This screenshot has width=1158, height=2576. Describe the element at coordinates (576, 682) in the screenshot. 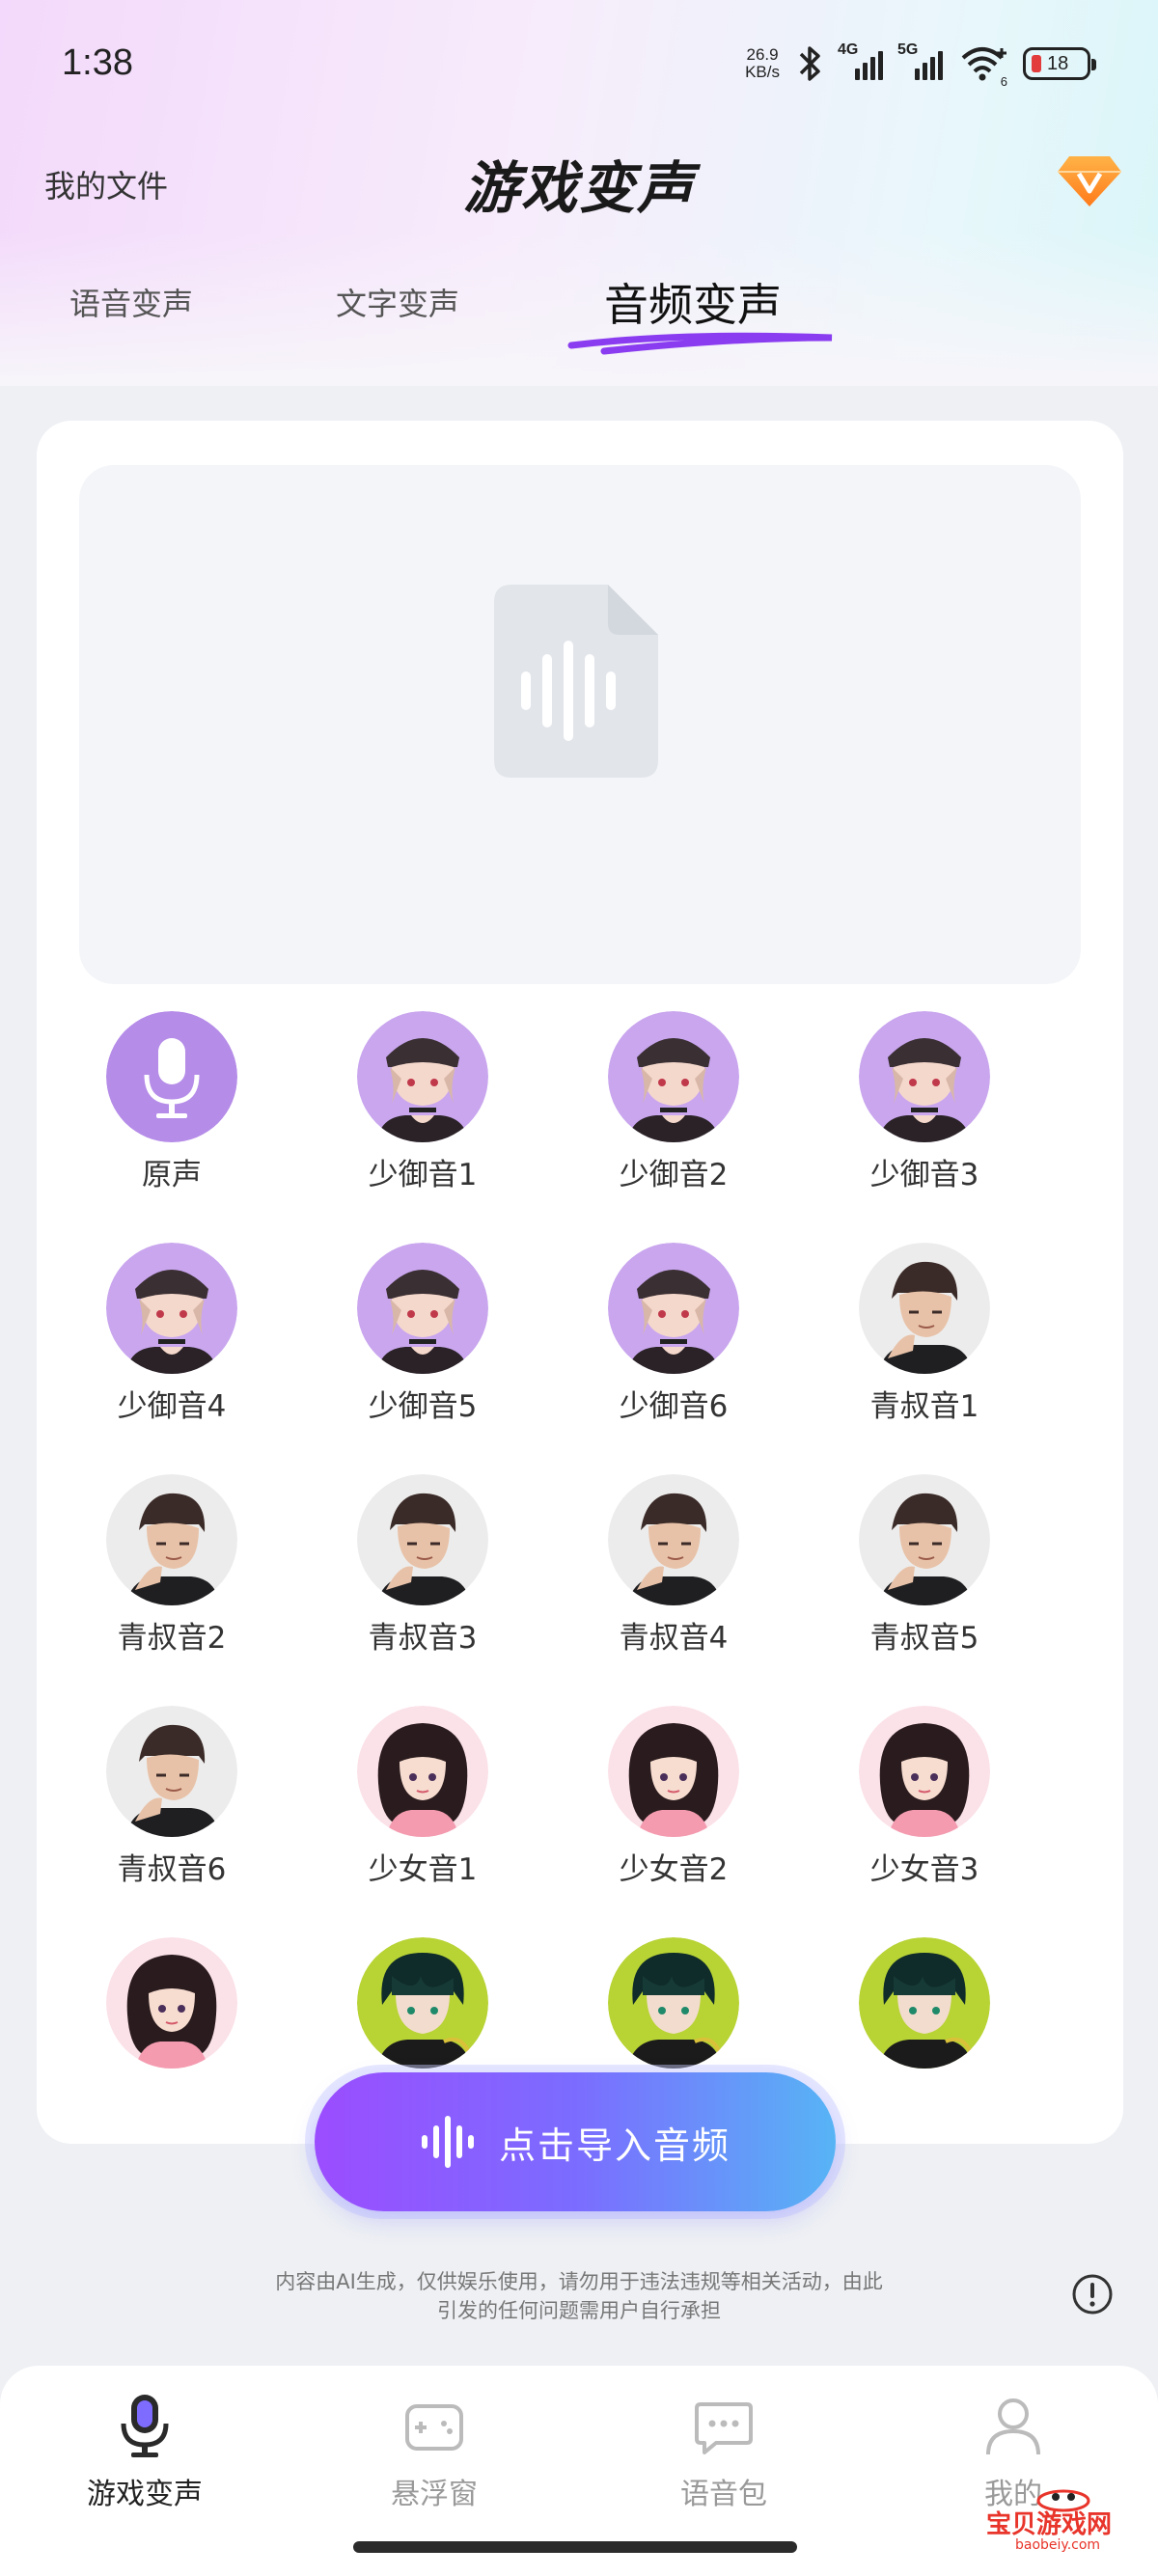

I see `audio-file-icon` at that location.